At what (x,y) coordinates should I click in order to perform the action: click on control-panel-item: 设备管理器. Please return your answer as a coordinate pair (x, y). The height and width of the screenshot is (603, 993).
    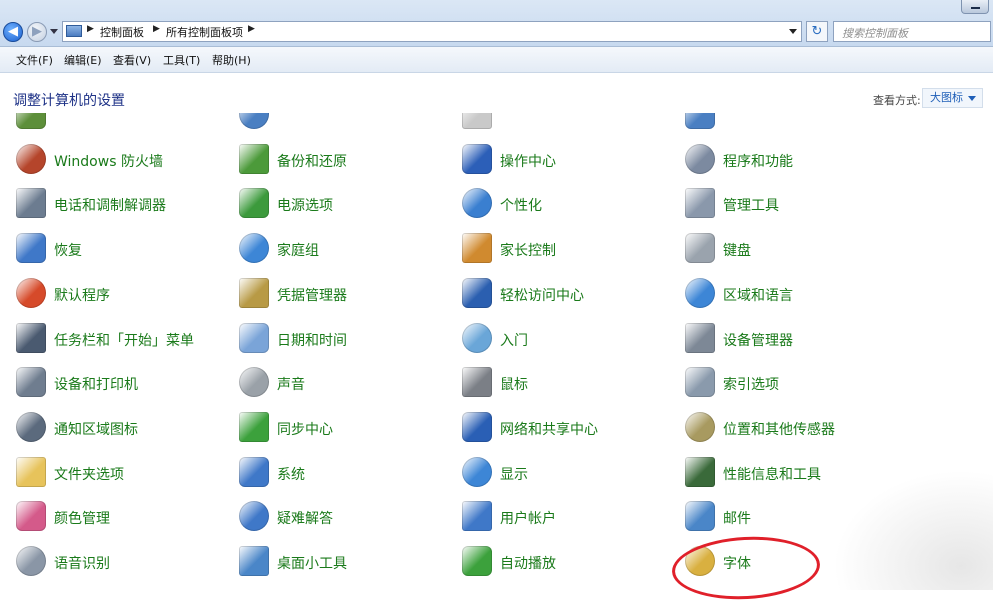
    Looking at the image, I should click on (792, 339).